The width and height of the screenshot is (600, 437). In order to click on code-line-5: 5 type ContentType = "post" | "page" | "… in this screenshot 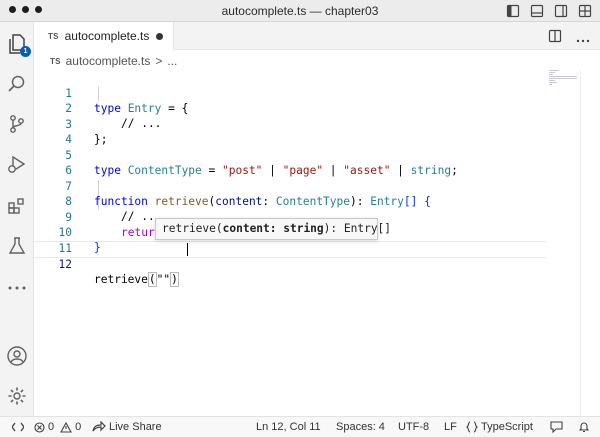, I will do `click(261, 163)`.